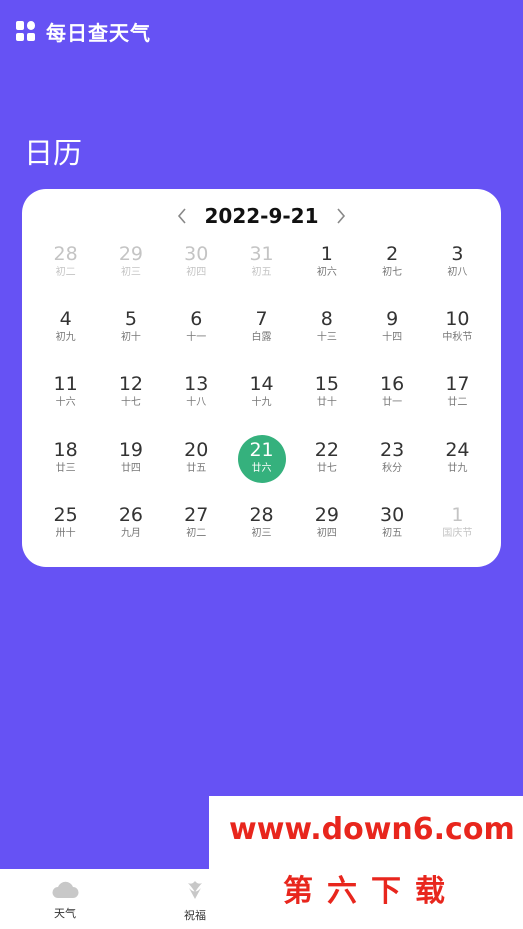  What do you see at coordinates (341, 216) in the screenshot?
I see `next-month-button` at bounding box center [341, 216].